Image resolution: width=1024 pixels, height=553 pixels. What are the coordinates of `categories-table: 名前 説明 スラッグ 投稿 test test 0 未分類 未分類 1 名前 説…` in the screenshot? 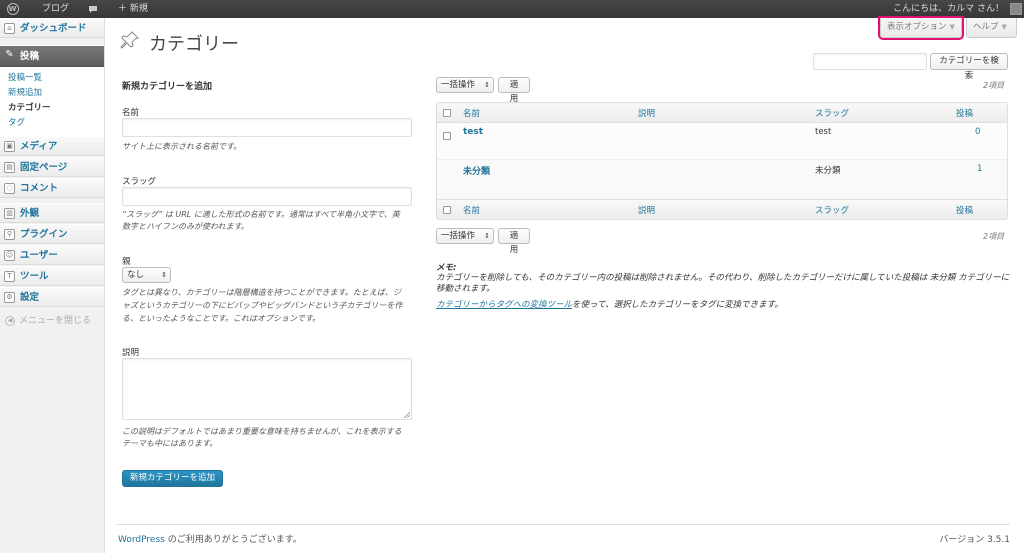 It's located at (722, 161).